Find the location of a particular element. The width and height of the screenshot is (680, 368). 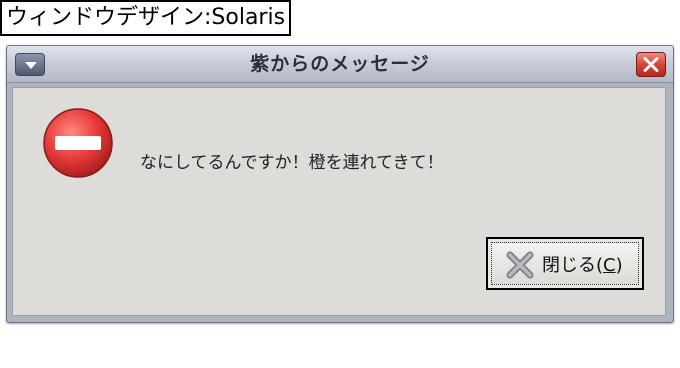

dialog-title: 紫からのメッセージ is located at coordinates (340, 64).